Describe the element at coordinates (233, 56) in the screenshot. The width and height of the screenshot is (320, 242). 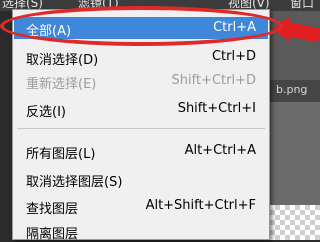
I see `menu-item-shortcut: Ctrl+D` at that location.